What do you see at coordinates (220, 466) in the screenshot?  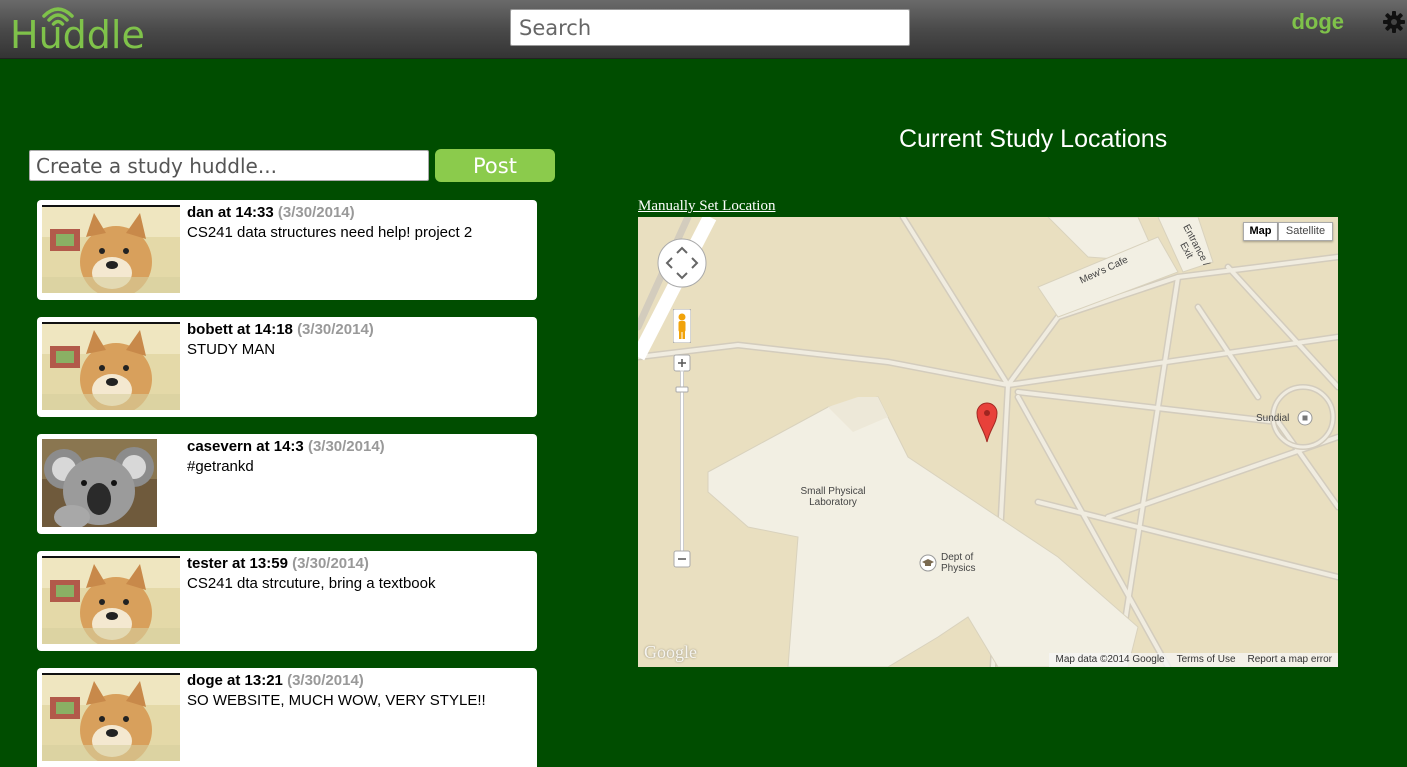 I see `post-body: #getrankd` at bounding box center [220, 466].